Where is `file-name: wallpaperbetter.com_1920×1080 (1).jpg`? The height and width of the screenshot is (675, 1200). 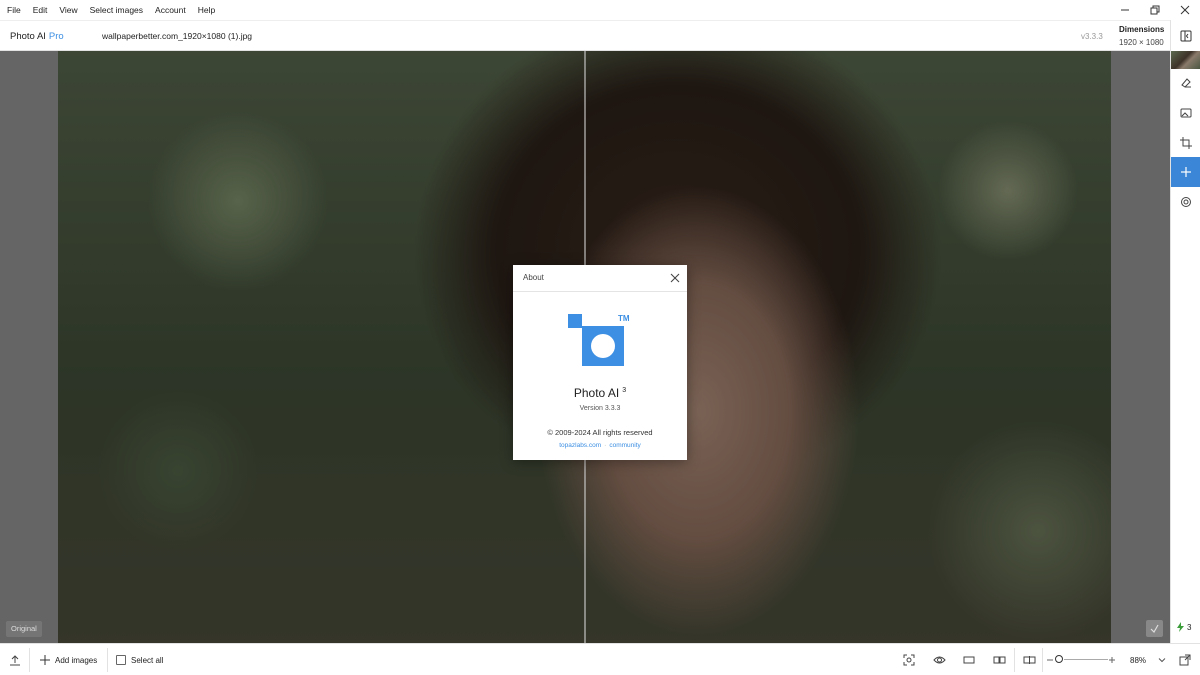 file-name: wallpaperbetter.com_1920×1080 (1).jpg is located at coordinates (177, 36).